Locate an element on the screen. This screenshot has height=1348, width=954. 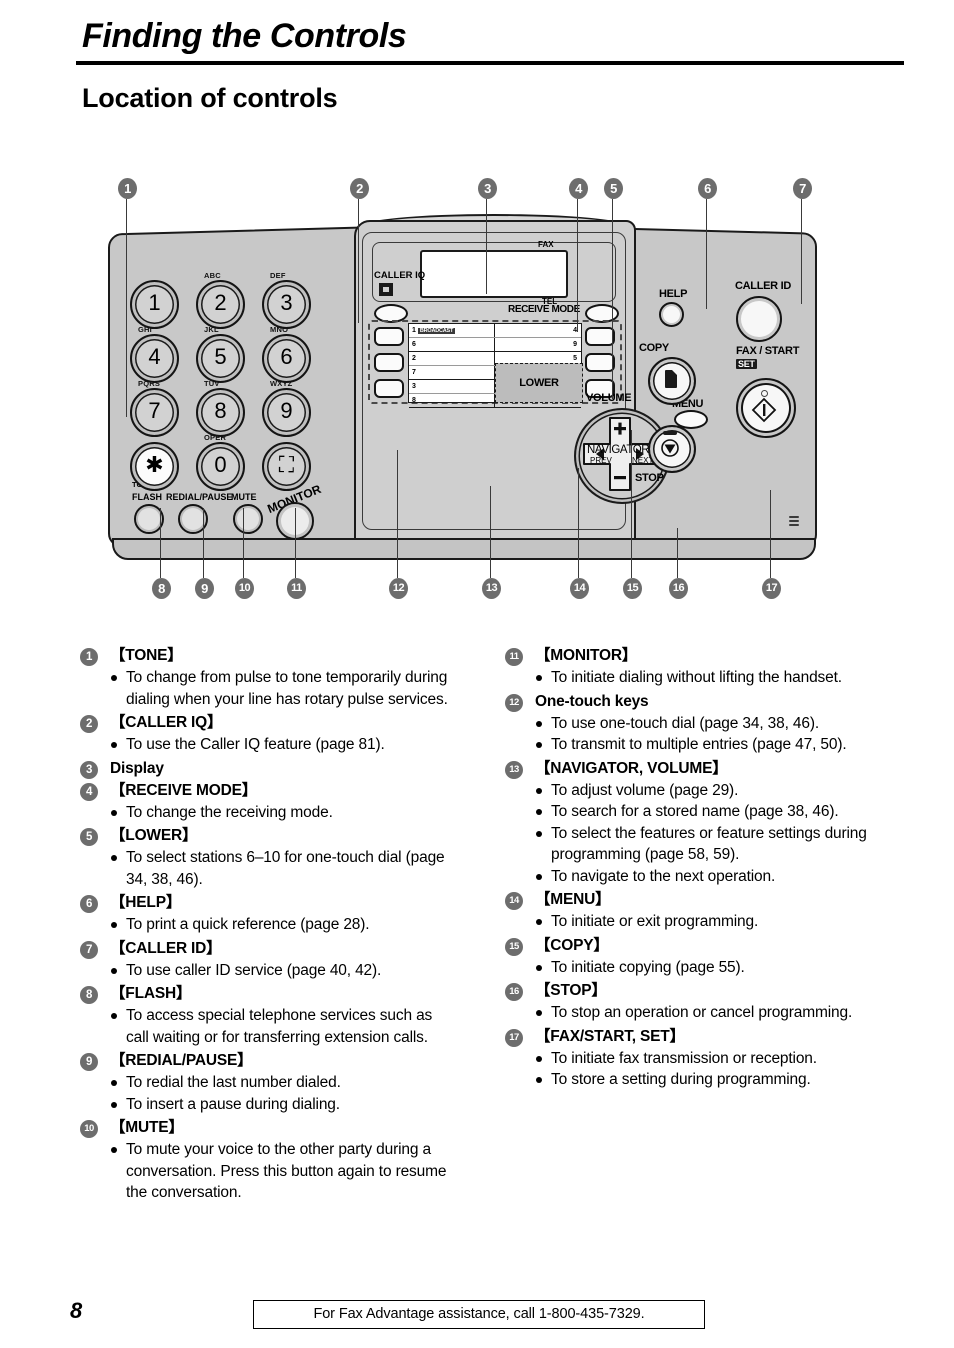
control-title-2: 2 【CALLER IQ】 is located at coordinates (266, 723).